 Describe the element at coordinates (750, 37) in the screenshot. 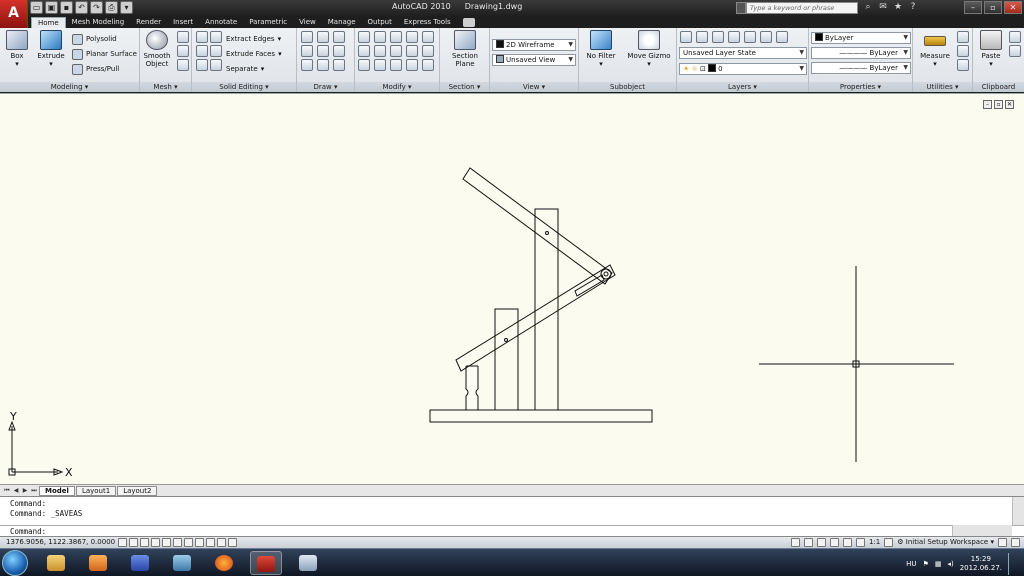

I see `layer-freeze-icon` at that location.